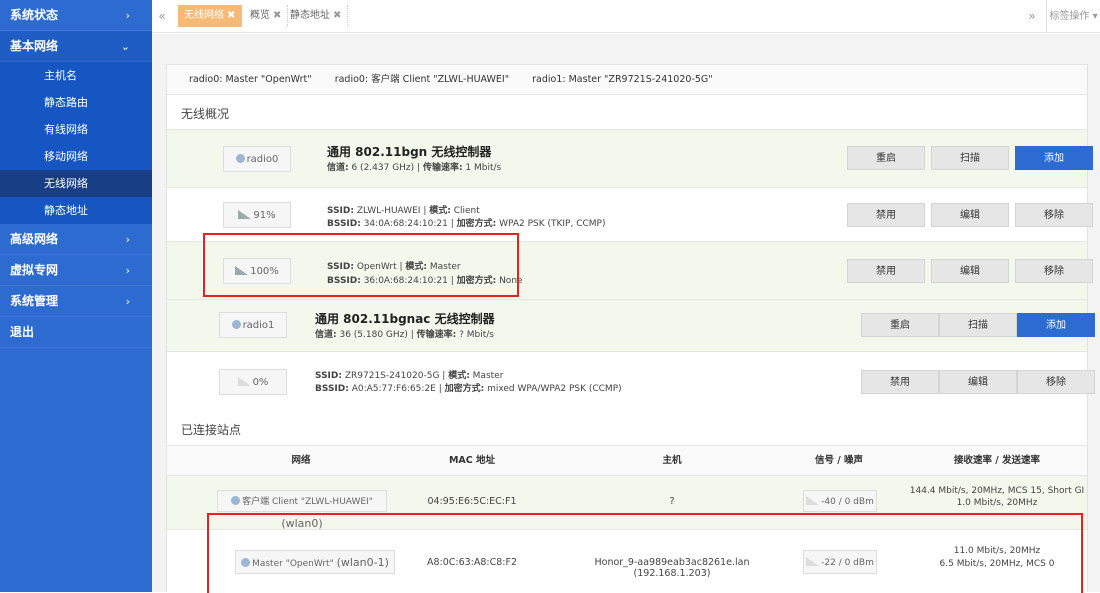  What do you see at coordinates (76, 301) in the screenshot?
I see `sidebar-group-system-admin: 系统管理 ›` at bounding box center [76, 301].